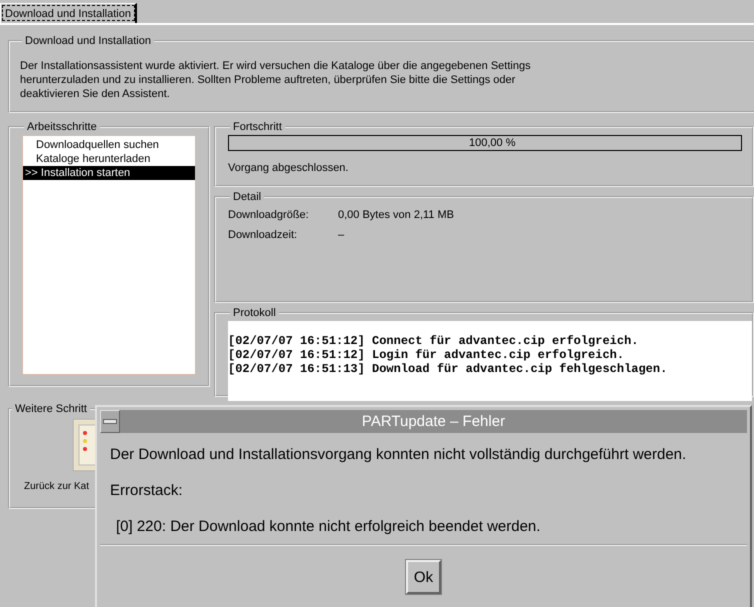 This screenshot has width=754, height=607. Describe the element at coordinates (276, 80) in the screenshot. I see `description-text: Der Installationsassistent wurde aktiviert. Er wird versuchen die Kataloge über die angegebenen Settings herunterzuladen und zu installieren. Sollten Probleme auftreten, überprüfen Sie bitte die Settings oder deaktivieren Sie den Assistent.` at that location.